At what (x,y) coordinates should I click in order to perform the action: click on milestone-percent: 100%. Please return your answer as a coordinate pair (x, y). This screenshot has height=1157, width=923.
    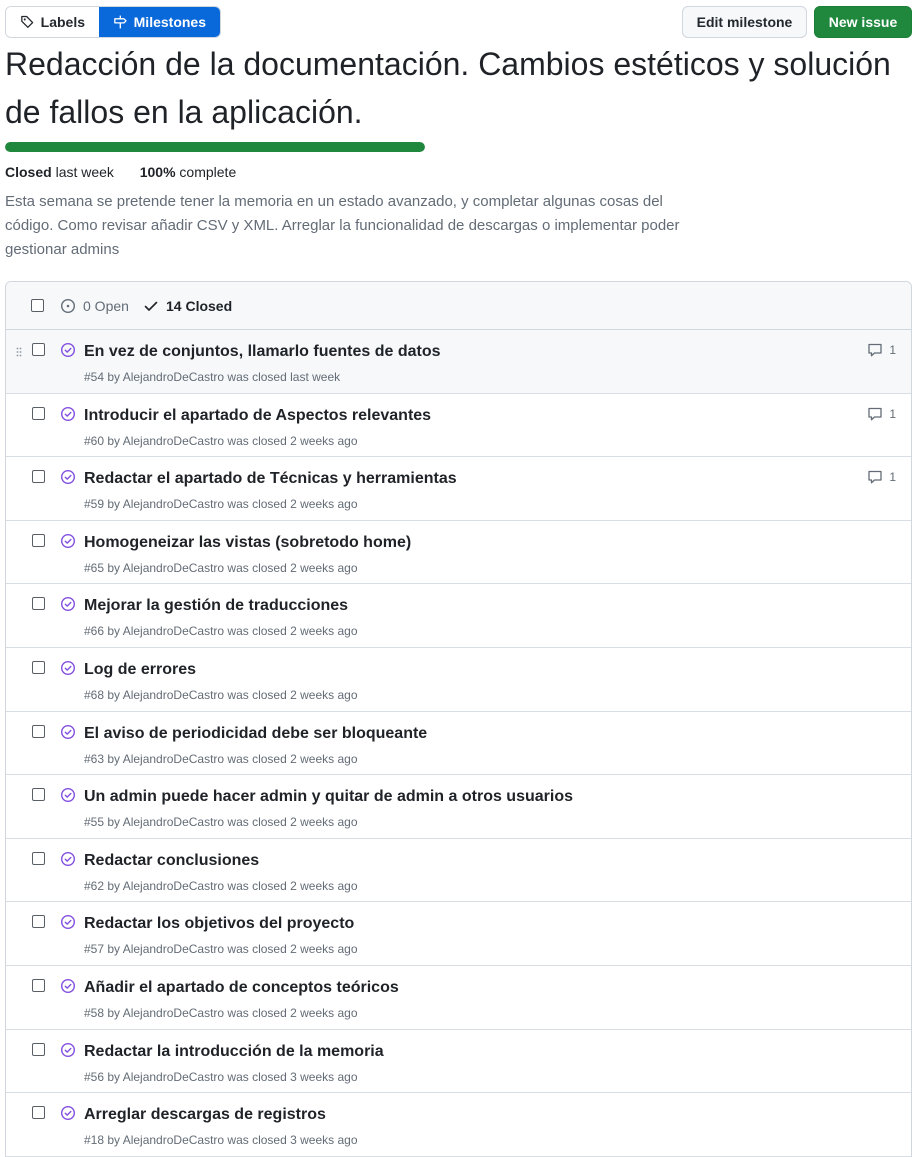
    Looking at the image, I should click on (157, 172).